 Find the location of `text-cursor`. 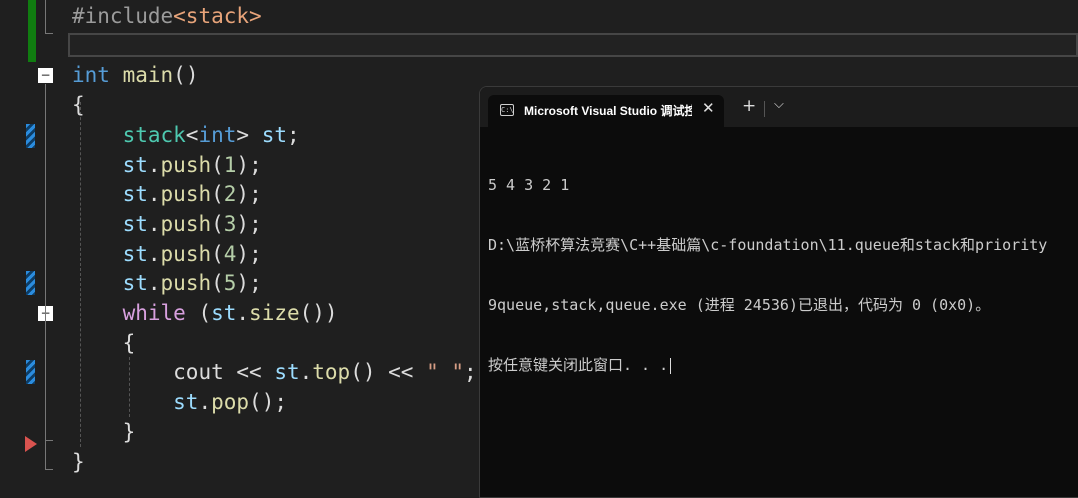

text-cursor is located at coordinates (671, 365).